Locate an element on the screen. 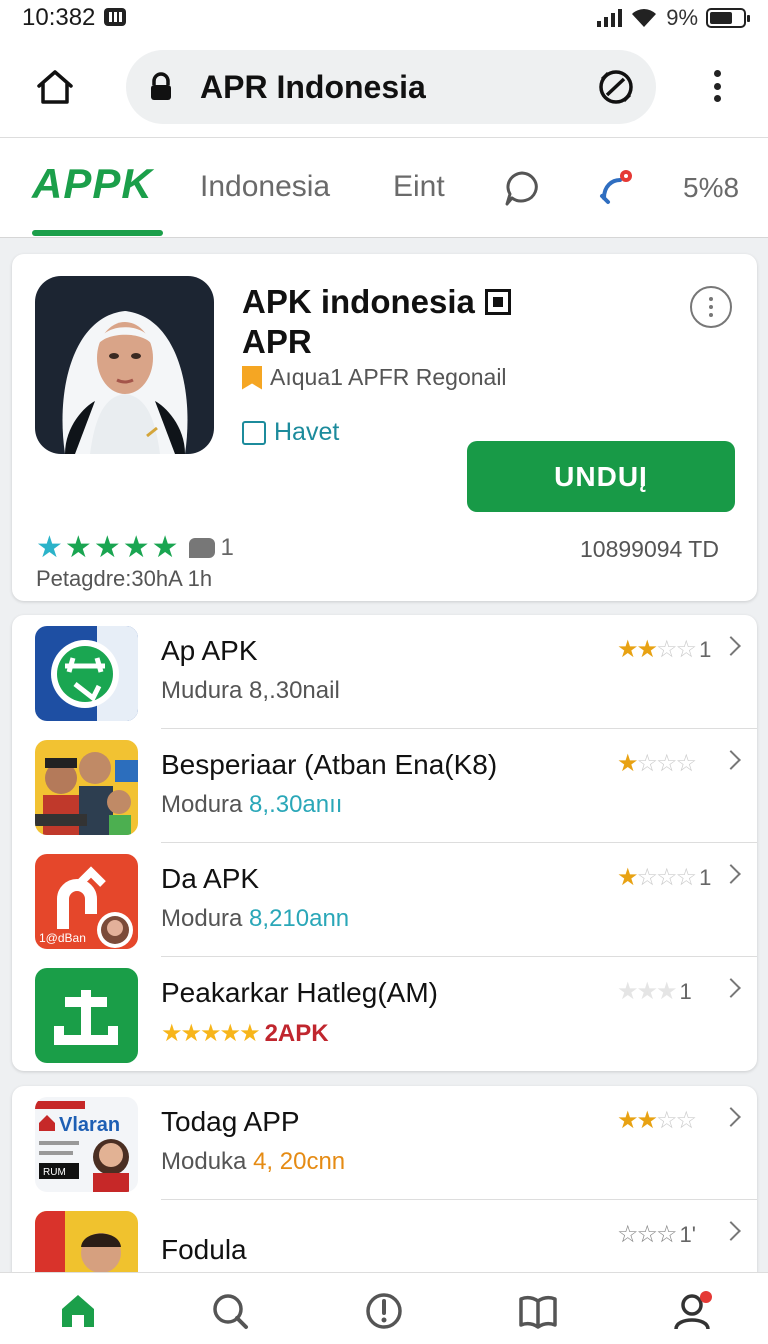 Image resolution: width=768 pixels, height=1344 pixels. tab-eint: Eint is located at coordinates (419, 187).